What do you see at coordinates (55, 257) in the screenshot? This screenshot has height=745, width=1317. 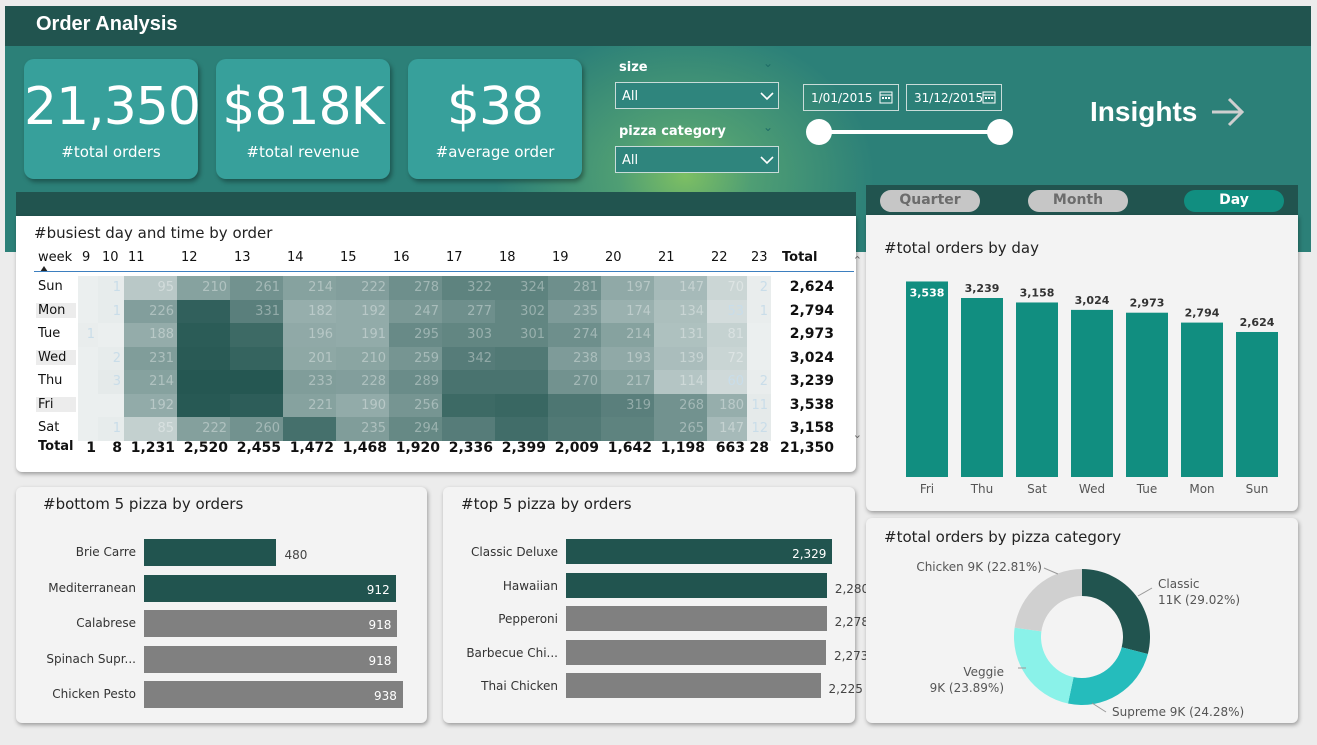 I see `week-column-header: week` at bounding box center [55, 257].